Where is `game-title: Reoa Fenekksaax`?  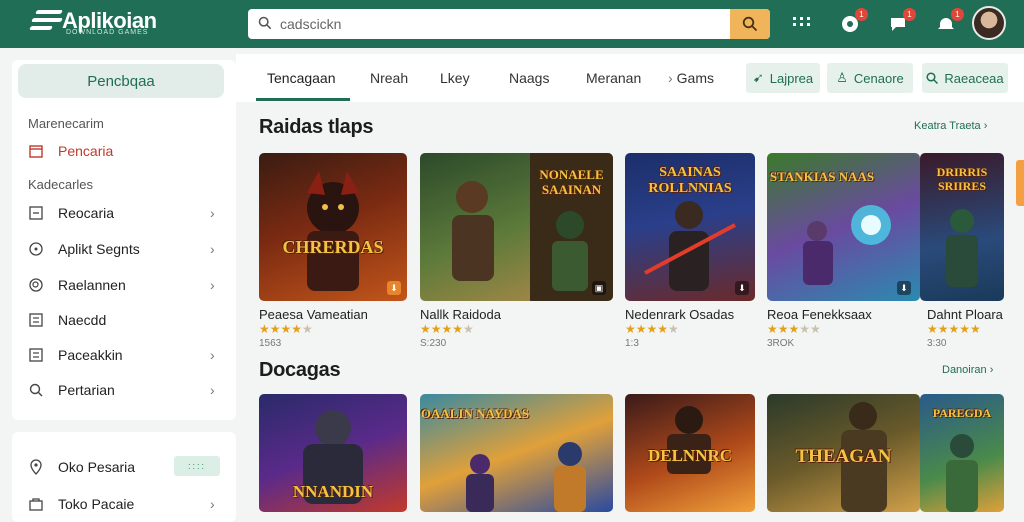 game-title: Reoa Fenekksaax is located at coordinates (819, 314).